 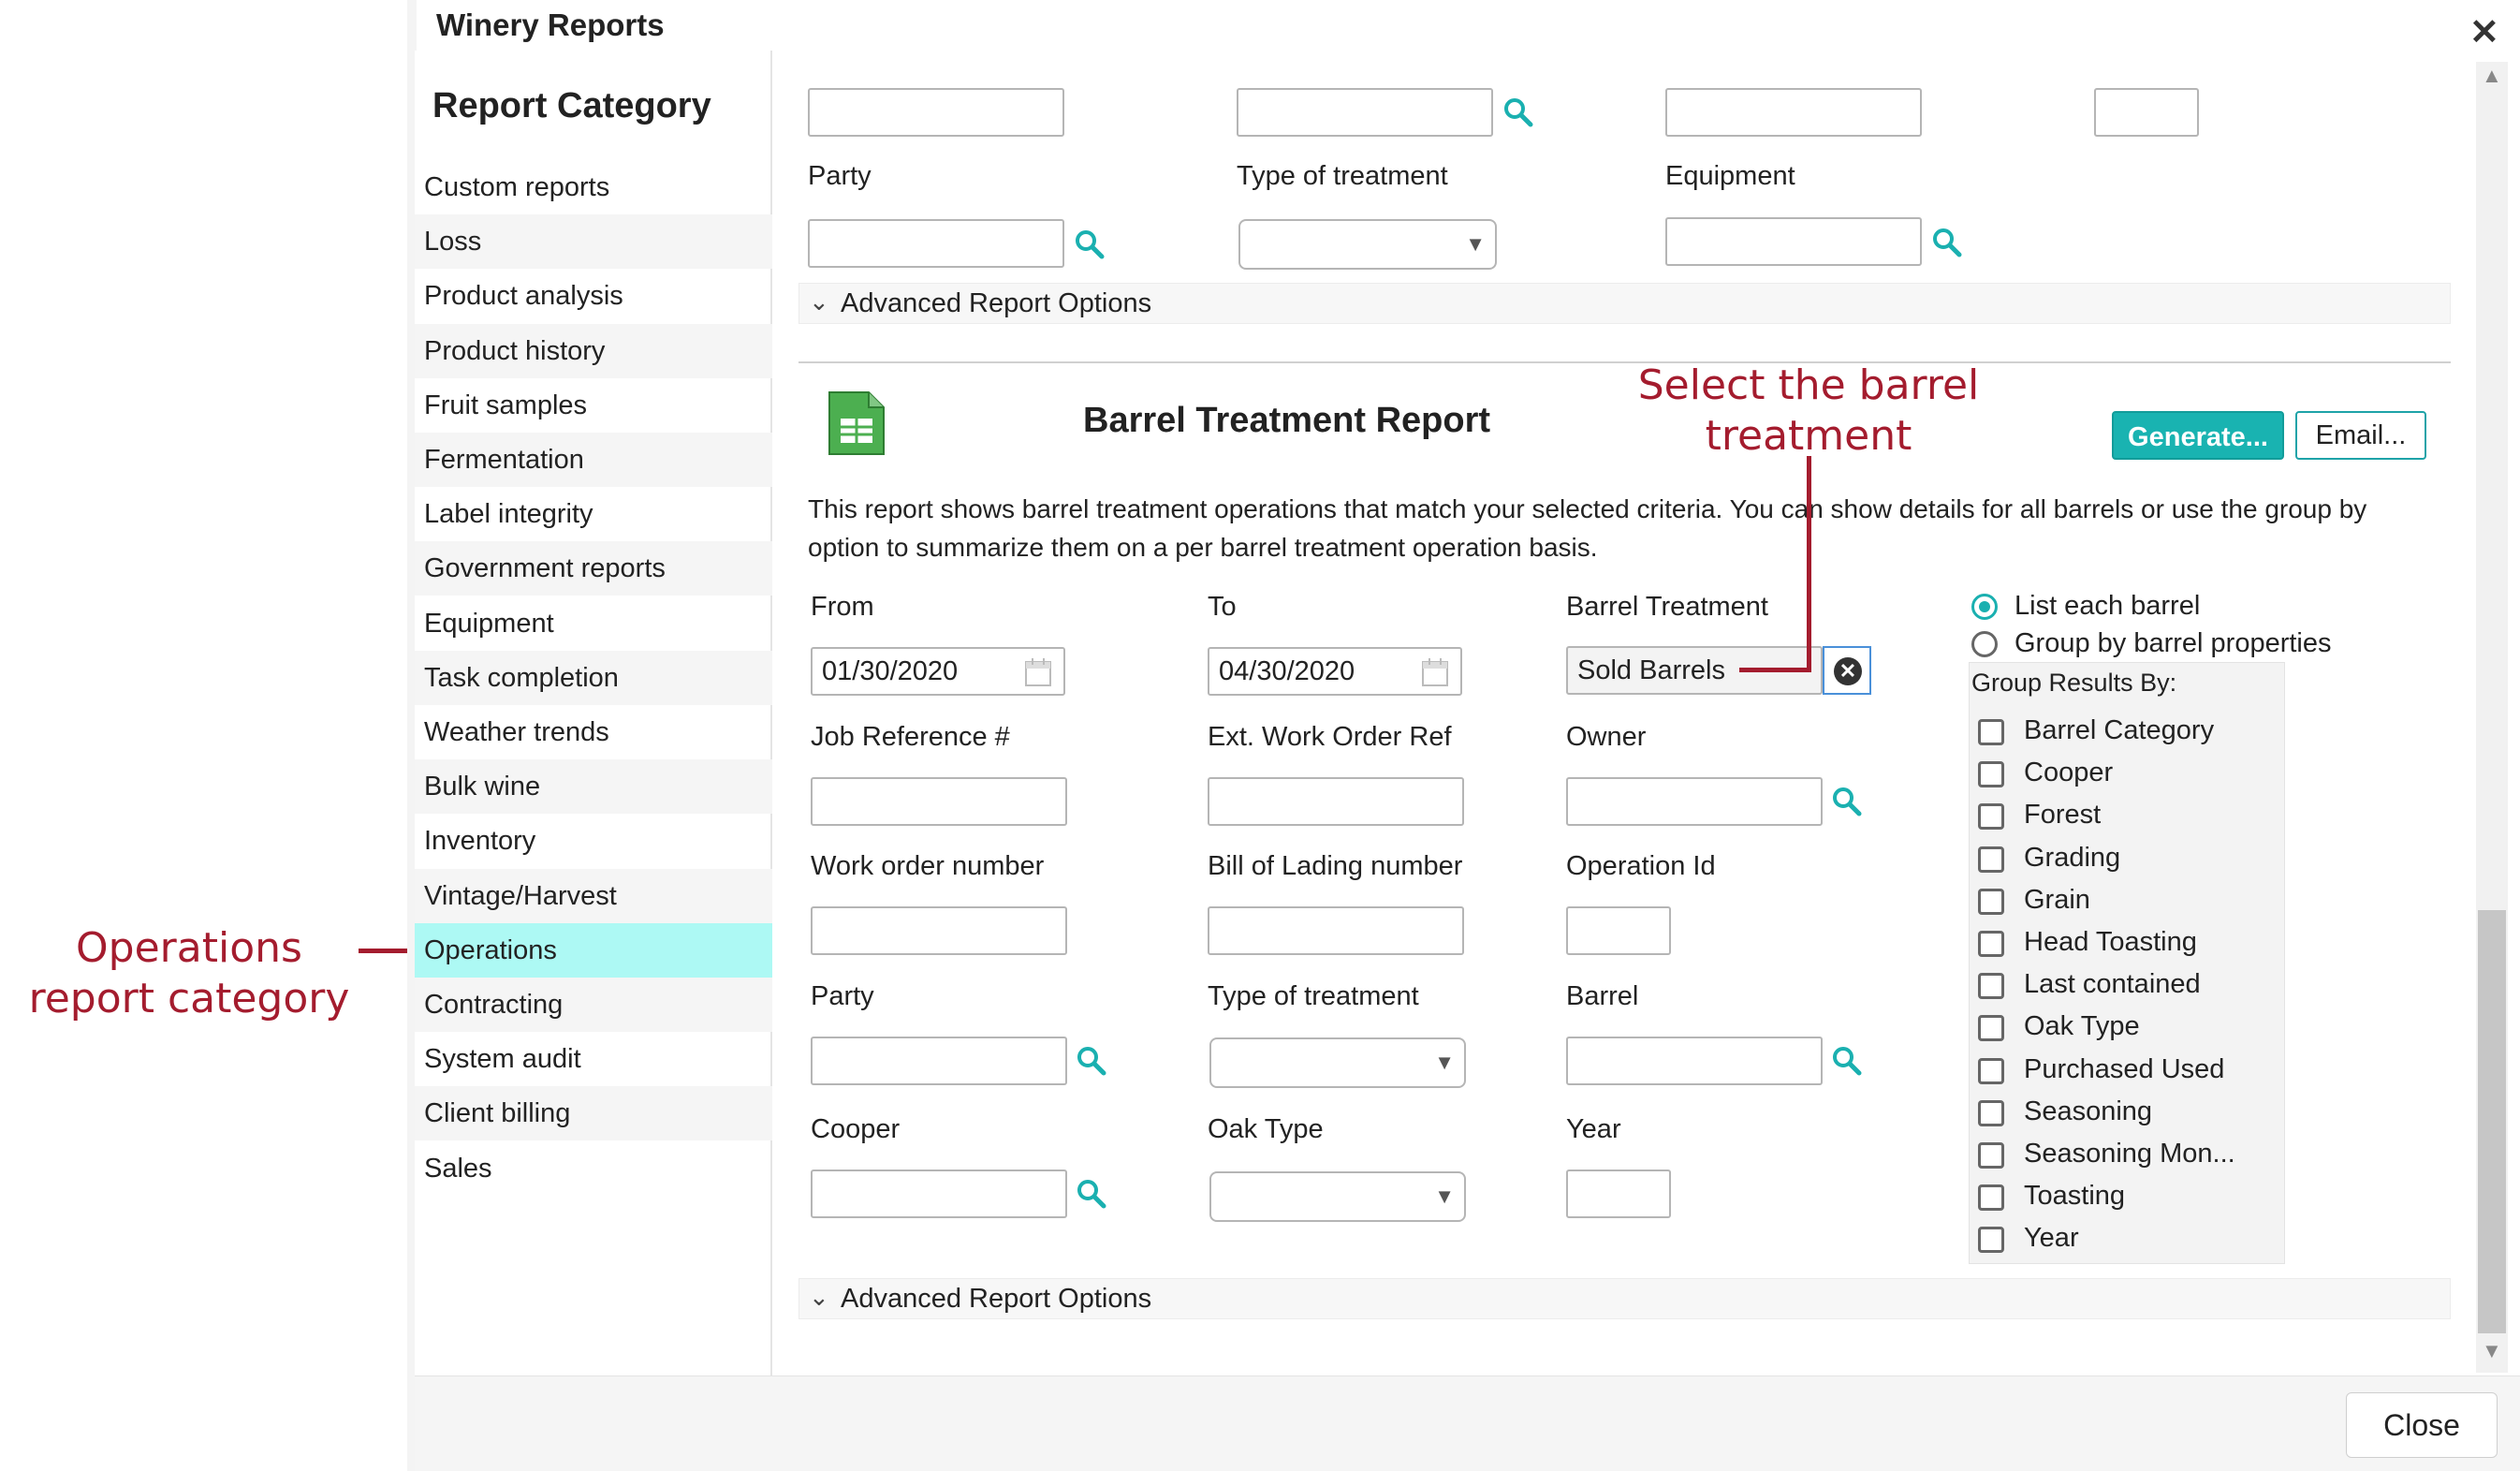 I want to click on group-option-label: Grading, so click(x=2072, y=857).